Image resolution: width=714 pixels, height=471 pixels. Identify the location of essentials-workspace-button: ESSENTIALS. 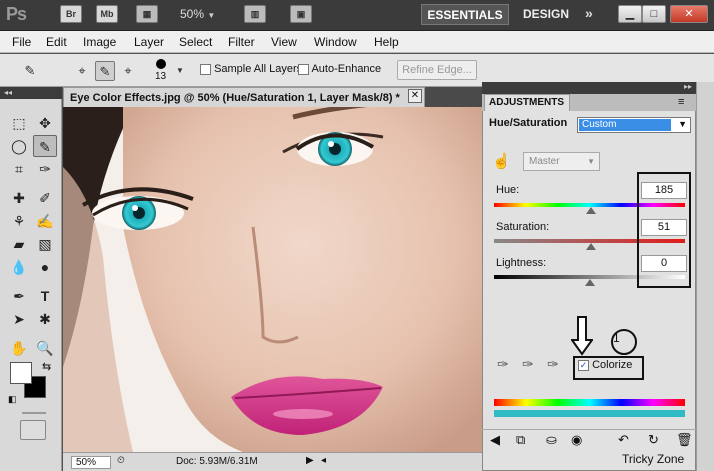
(465, 14).